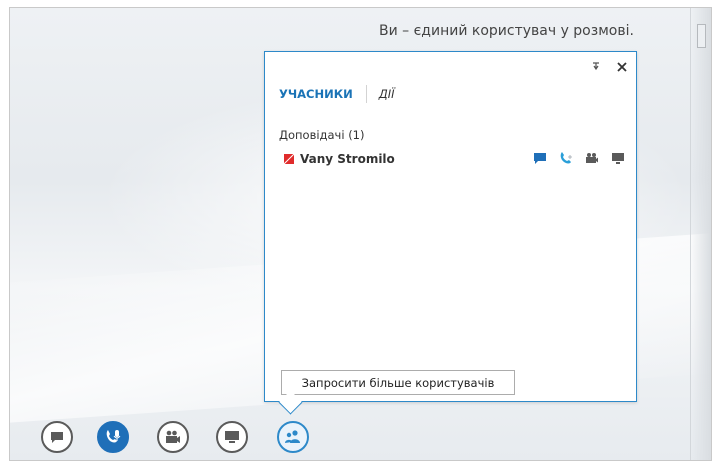 The width and height of the screenshot is (724, 468). I want to click on participant-actions, so click(579, 158).